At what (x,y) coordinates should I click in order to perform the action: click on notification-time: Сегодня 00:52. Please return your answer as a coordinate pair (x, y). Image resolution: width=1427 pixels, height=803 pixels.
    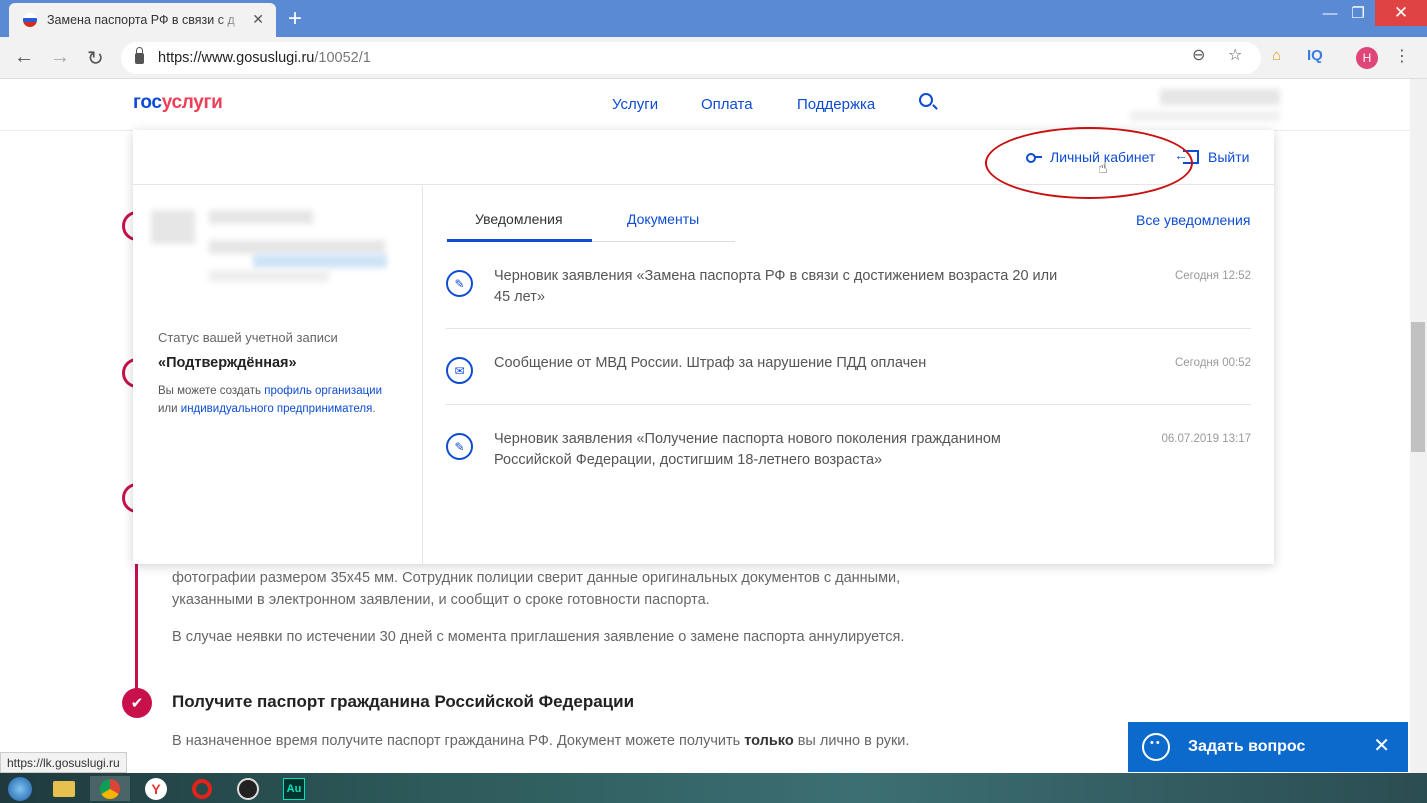
    Looking at the image, I should click on (1212, 363).